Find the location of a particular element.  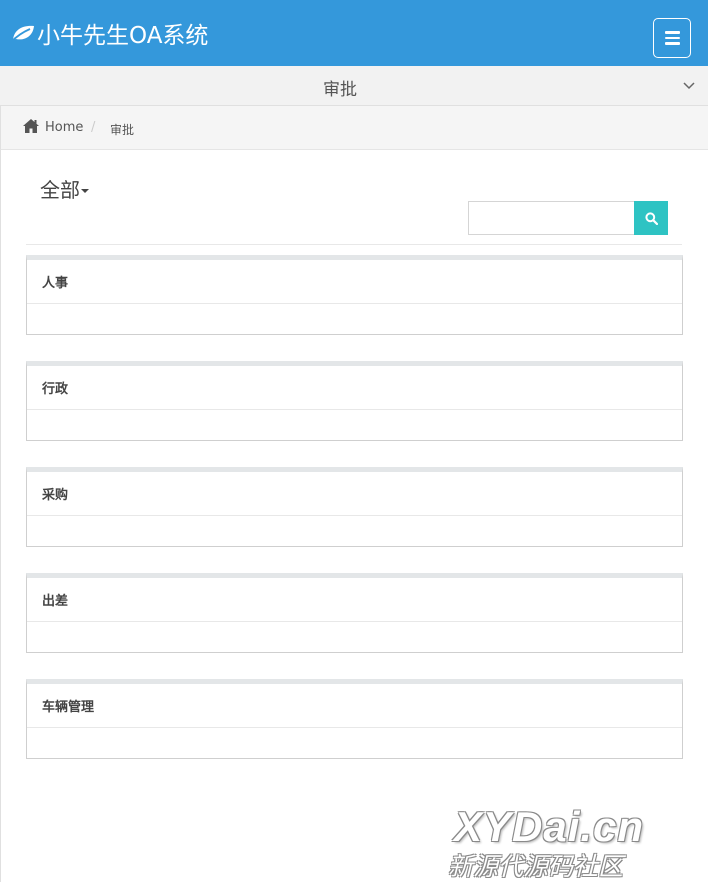

breadcrumb-home-link: Home is located at coordinates (64, 127).